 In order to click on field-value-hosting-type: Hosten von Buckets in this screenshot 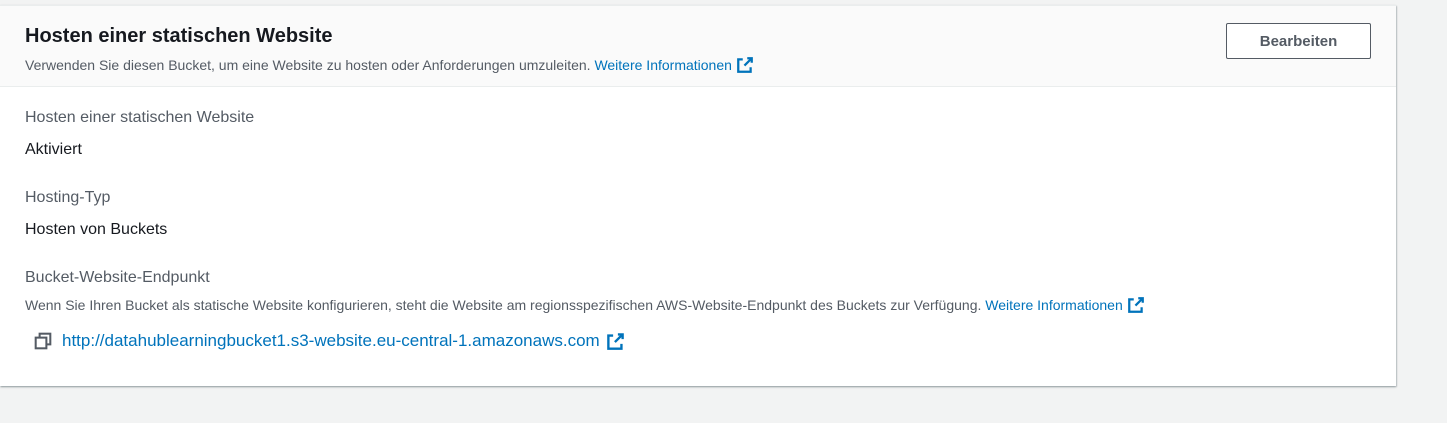, I will do `click(96, 229)`.